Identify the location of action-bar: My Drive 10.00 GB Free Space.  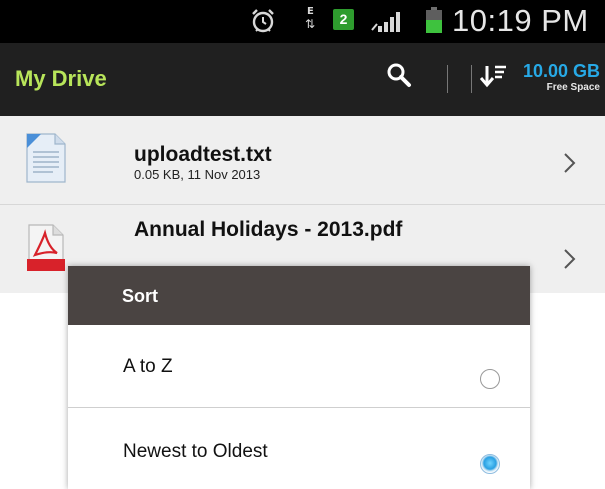
(302, 79).